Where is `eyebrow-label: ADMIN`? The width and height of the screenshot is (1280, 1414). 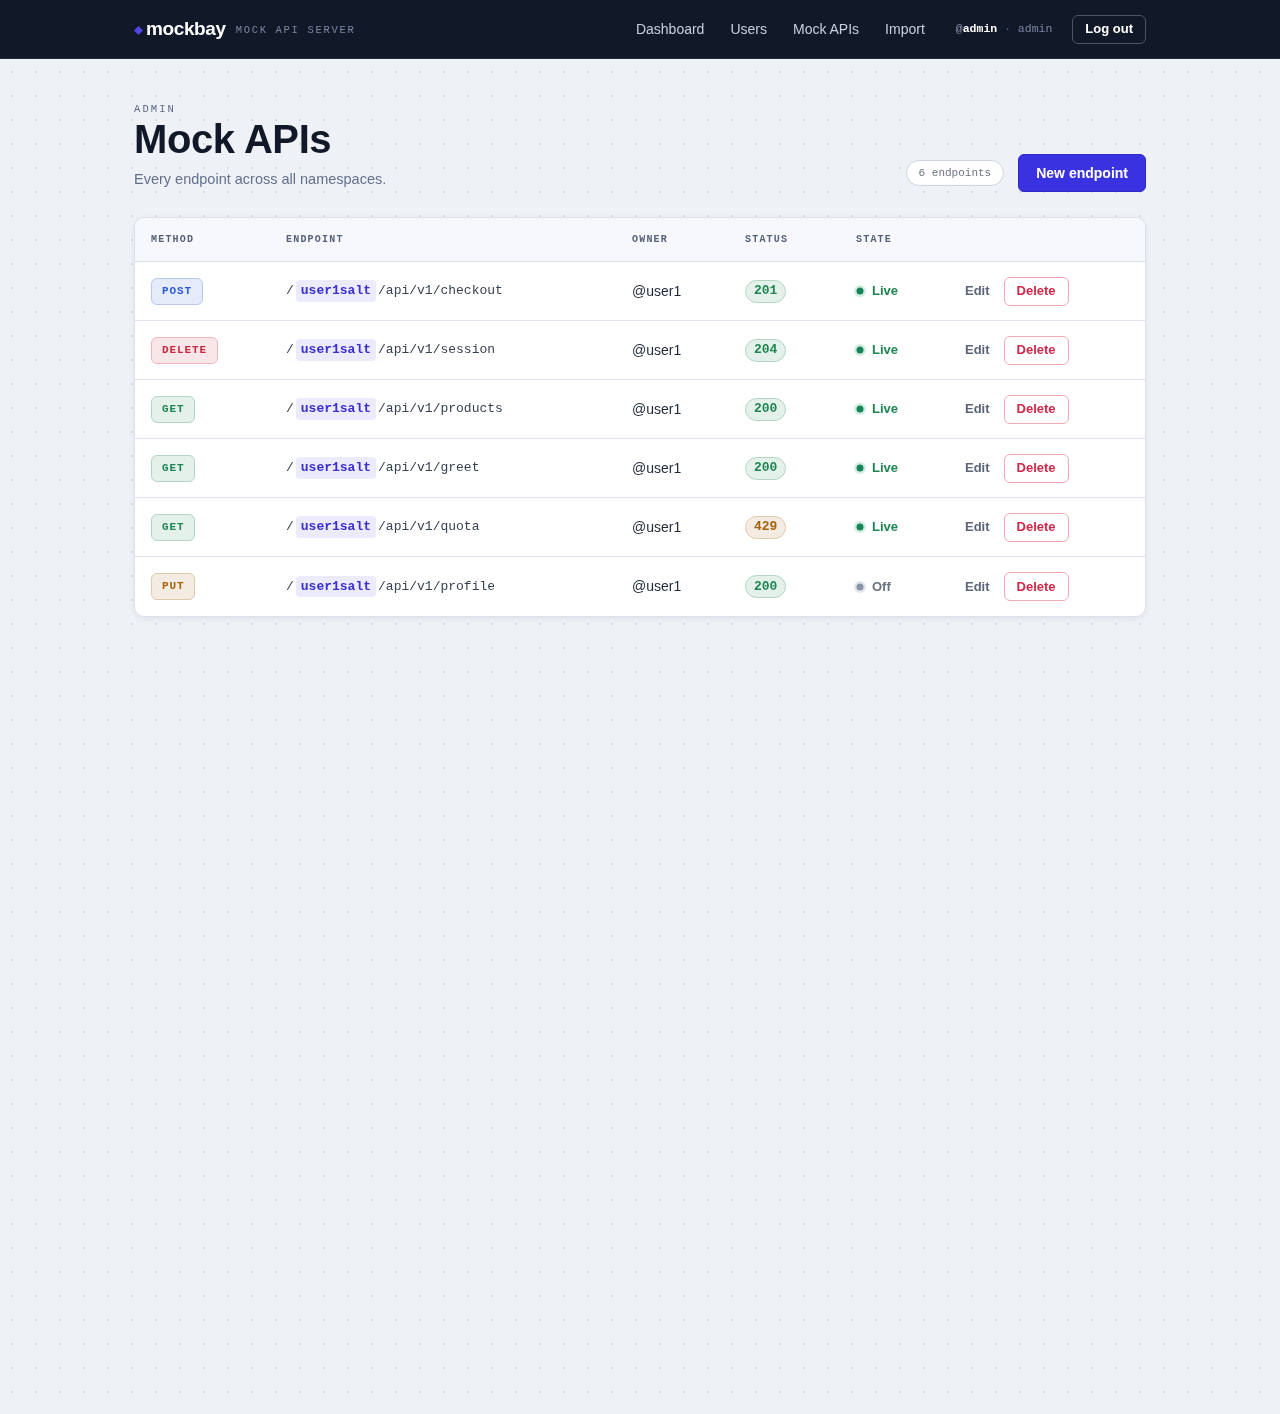 eyebrow-label: ADMIN is located at coordinates (155, 109).